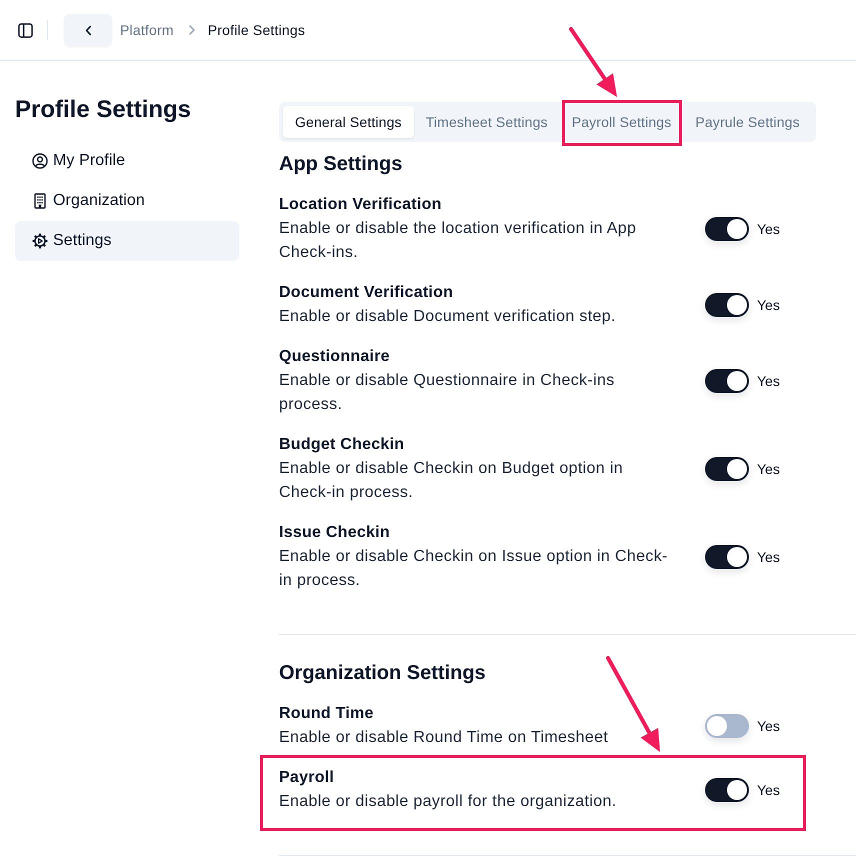  I want to click on setting-title: Document Verification, so click(366, 293).